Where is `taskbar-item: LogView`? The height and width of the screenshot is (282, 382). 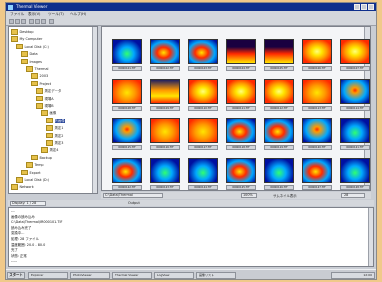
taskbar-item: LogView is located at coordinates (174, 275).